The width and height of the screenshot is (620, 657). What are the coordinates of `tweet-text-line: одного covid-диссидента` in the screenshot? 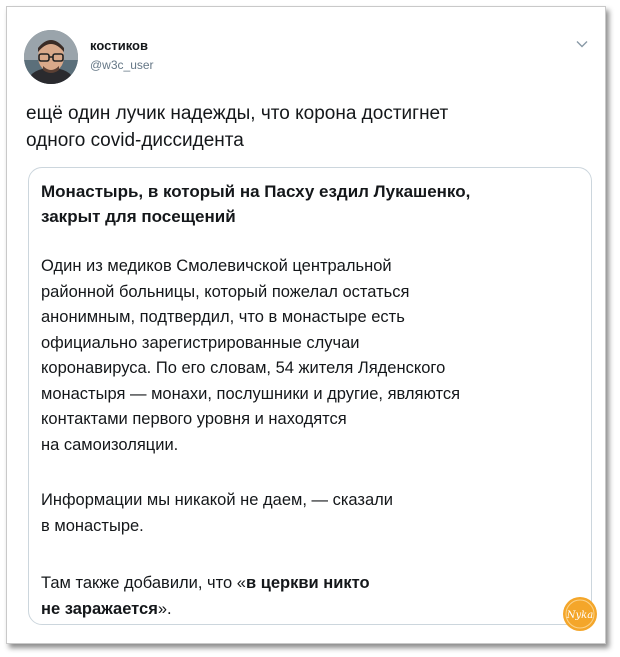 It's located at (135, 140).